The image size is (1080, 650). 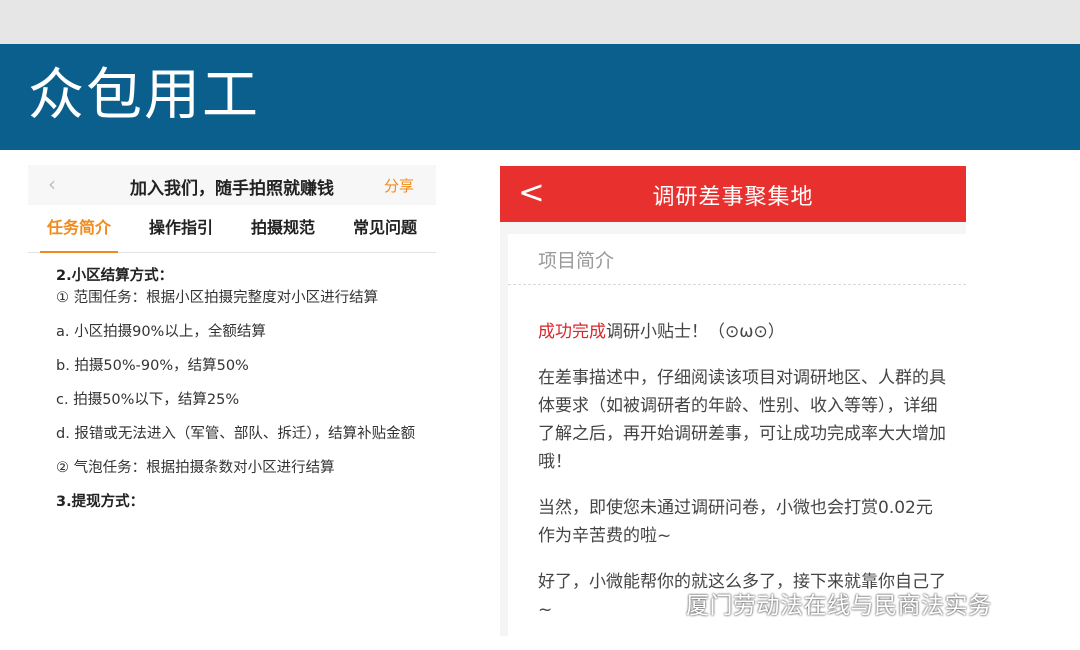 What do you see at coordinates (115, 276) in the screenshot?
I see `settlement-heading: 2.小区结算方式：` at bounding box center [115, 276].